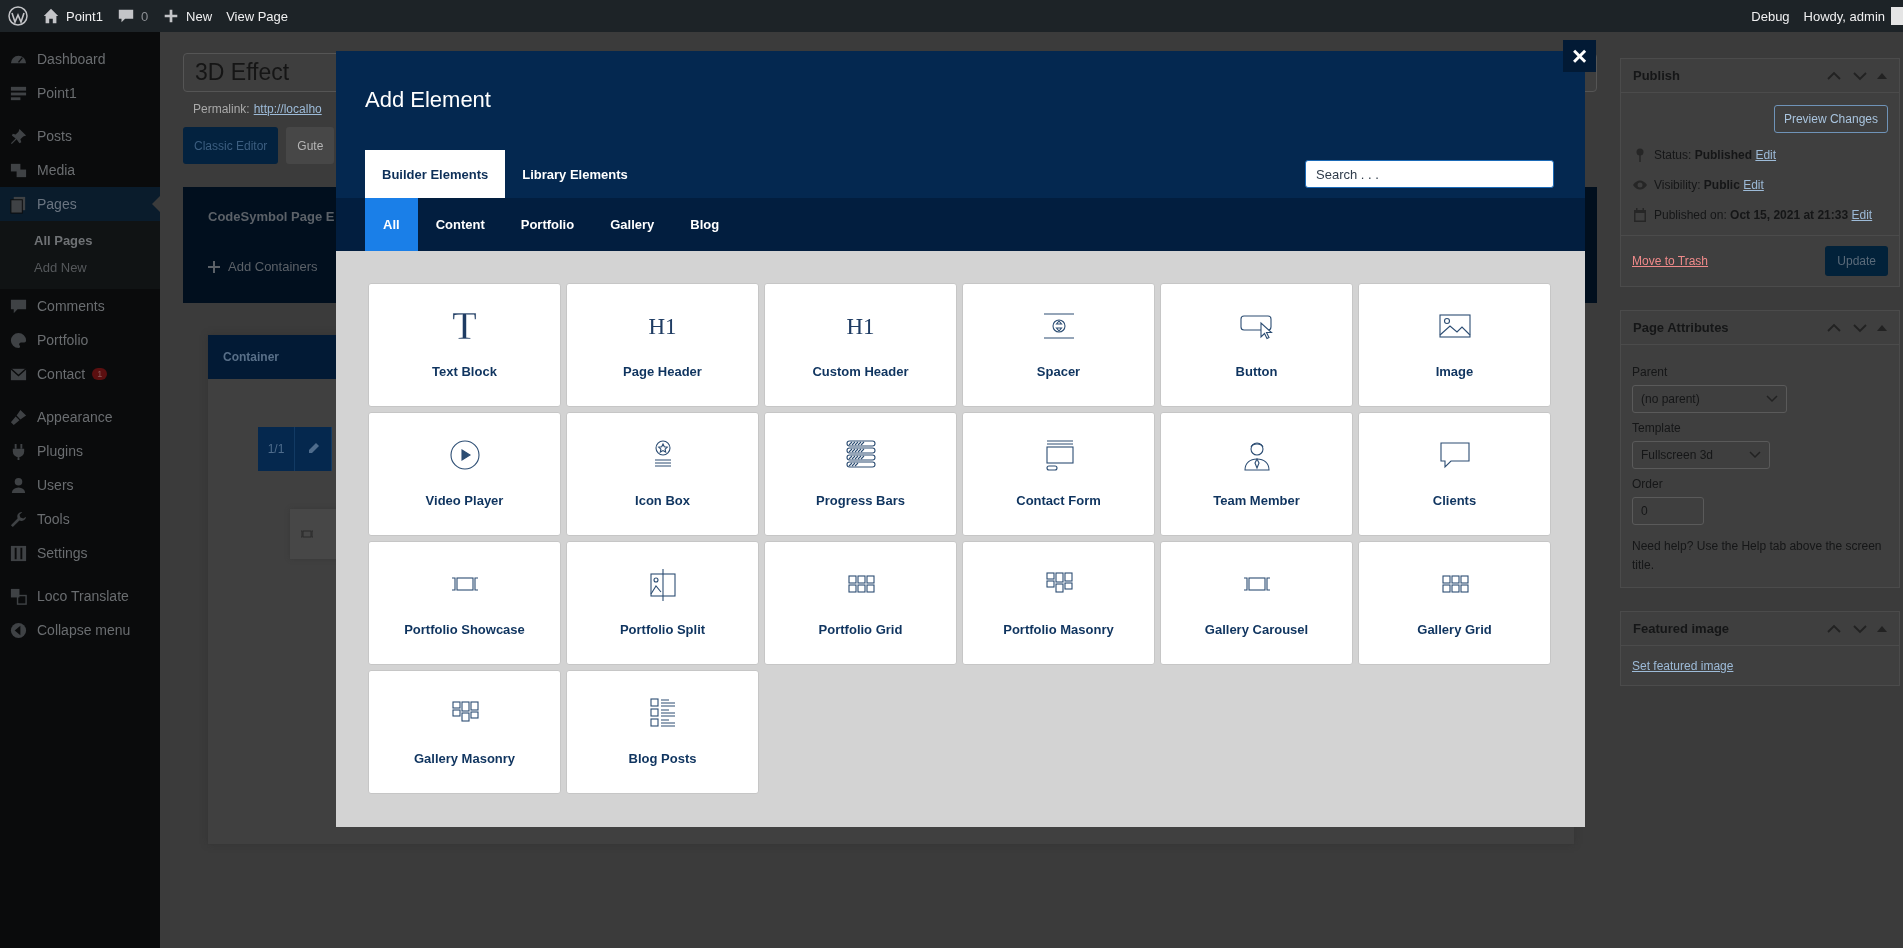 The image size is (1903, 948). What do you see at coordinates (80, 204) in the screenshot?
I see `menu-item: Pages` at bounding box center [80, 204].